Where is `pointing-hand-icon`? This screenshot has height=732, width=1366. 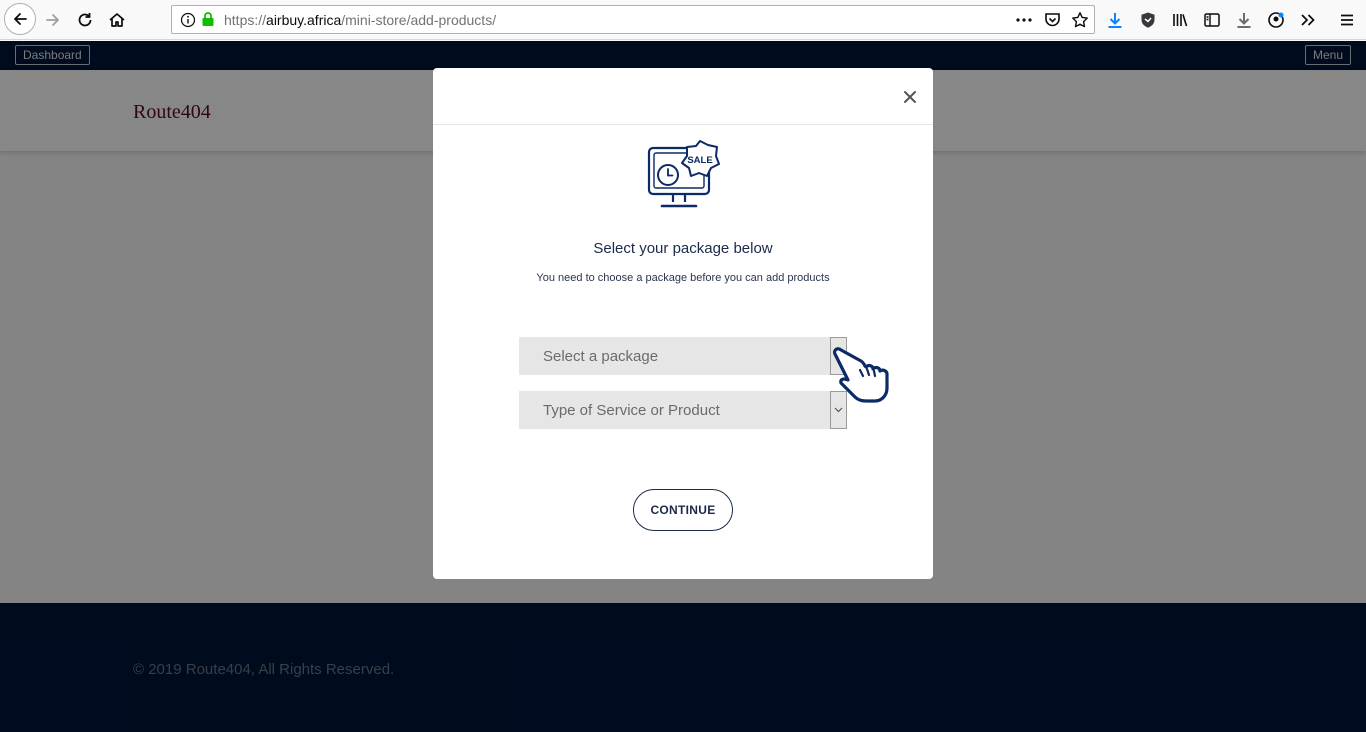
pointing-hand-icon is located at coordinates (863, 374).